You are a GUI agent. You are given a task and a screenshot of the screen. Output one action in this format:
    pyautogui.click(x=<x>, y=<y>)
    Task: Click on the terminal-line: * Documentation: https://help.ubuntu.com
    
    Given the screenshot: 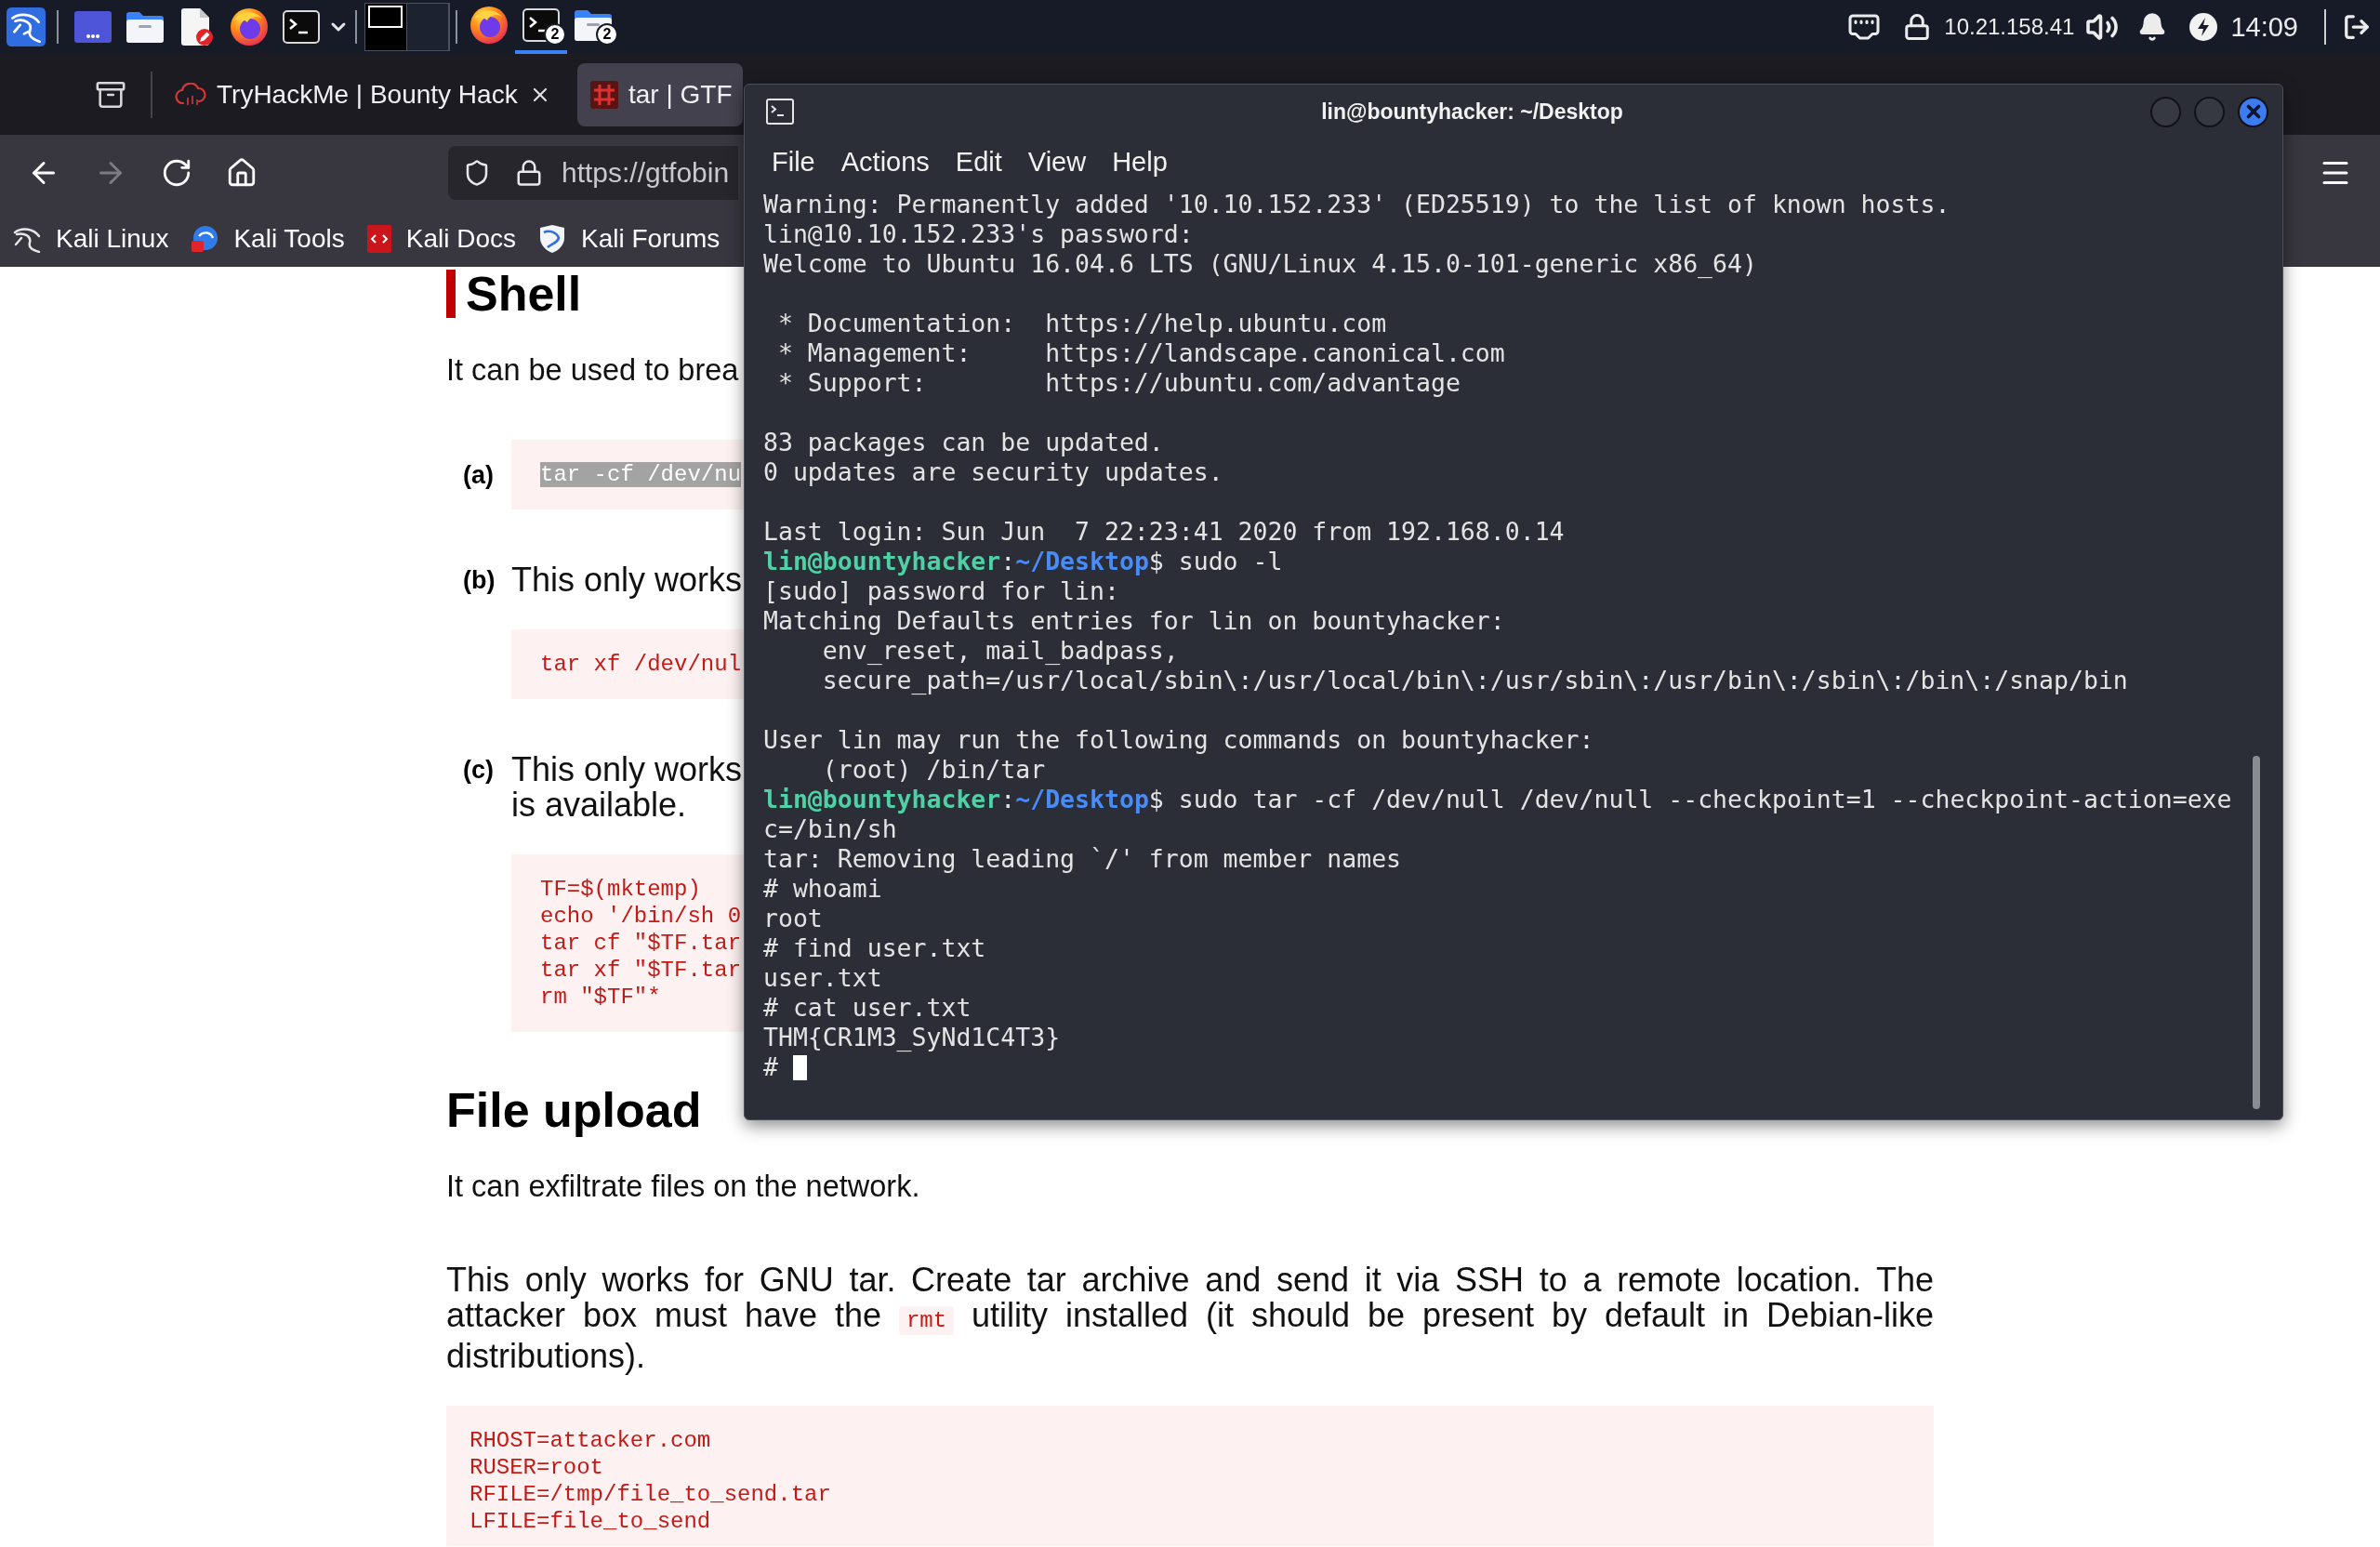 What is the action you would take?
    pyautogui.click(x=1081, y=323)
    